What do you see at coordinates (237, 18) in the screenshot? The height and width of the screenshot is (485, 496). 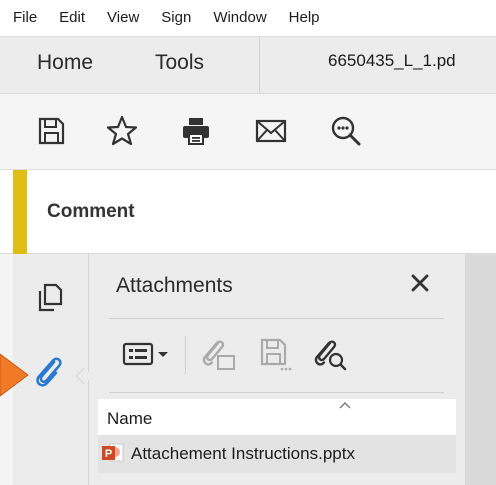 I see `menu-window: Window` at bounding box center [237, 18].